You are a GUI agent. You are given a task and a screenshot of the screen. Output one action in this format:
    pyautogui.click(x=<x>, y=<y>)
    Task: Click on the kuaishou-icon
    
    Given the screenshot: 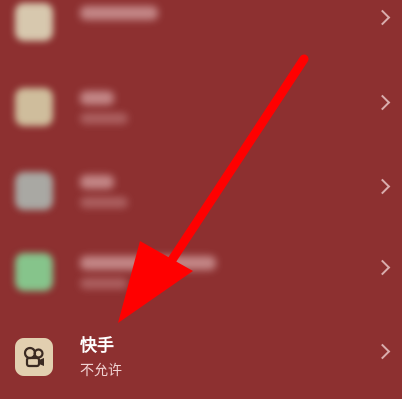 What is the action you would take?
    pyautogui.click(x=34, y=357)
    